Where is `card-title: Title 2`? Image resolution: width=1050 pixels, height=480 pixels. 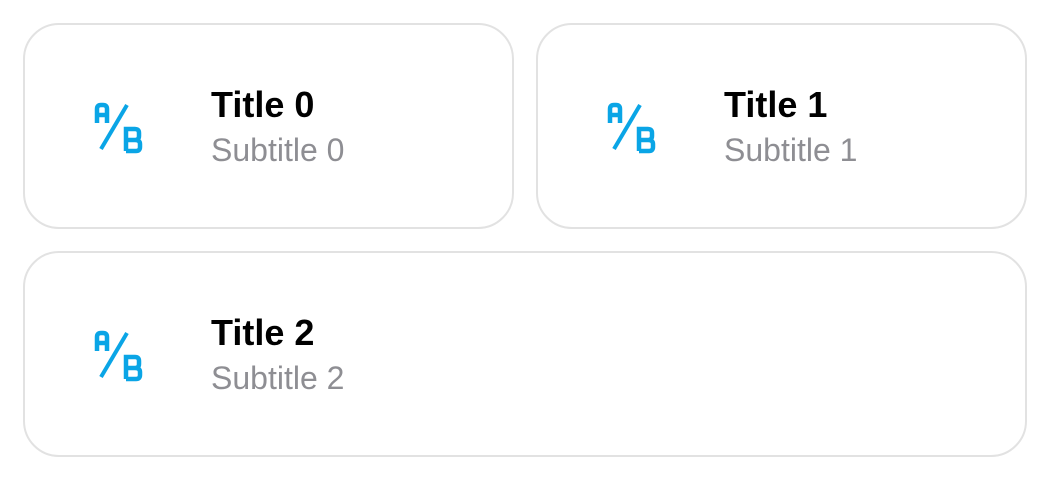 card-title: Title 2 is located at coordinates (263, 332).